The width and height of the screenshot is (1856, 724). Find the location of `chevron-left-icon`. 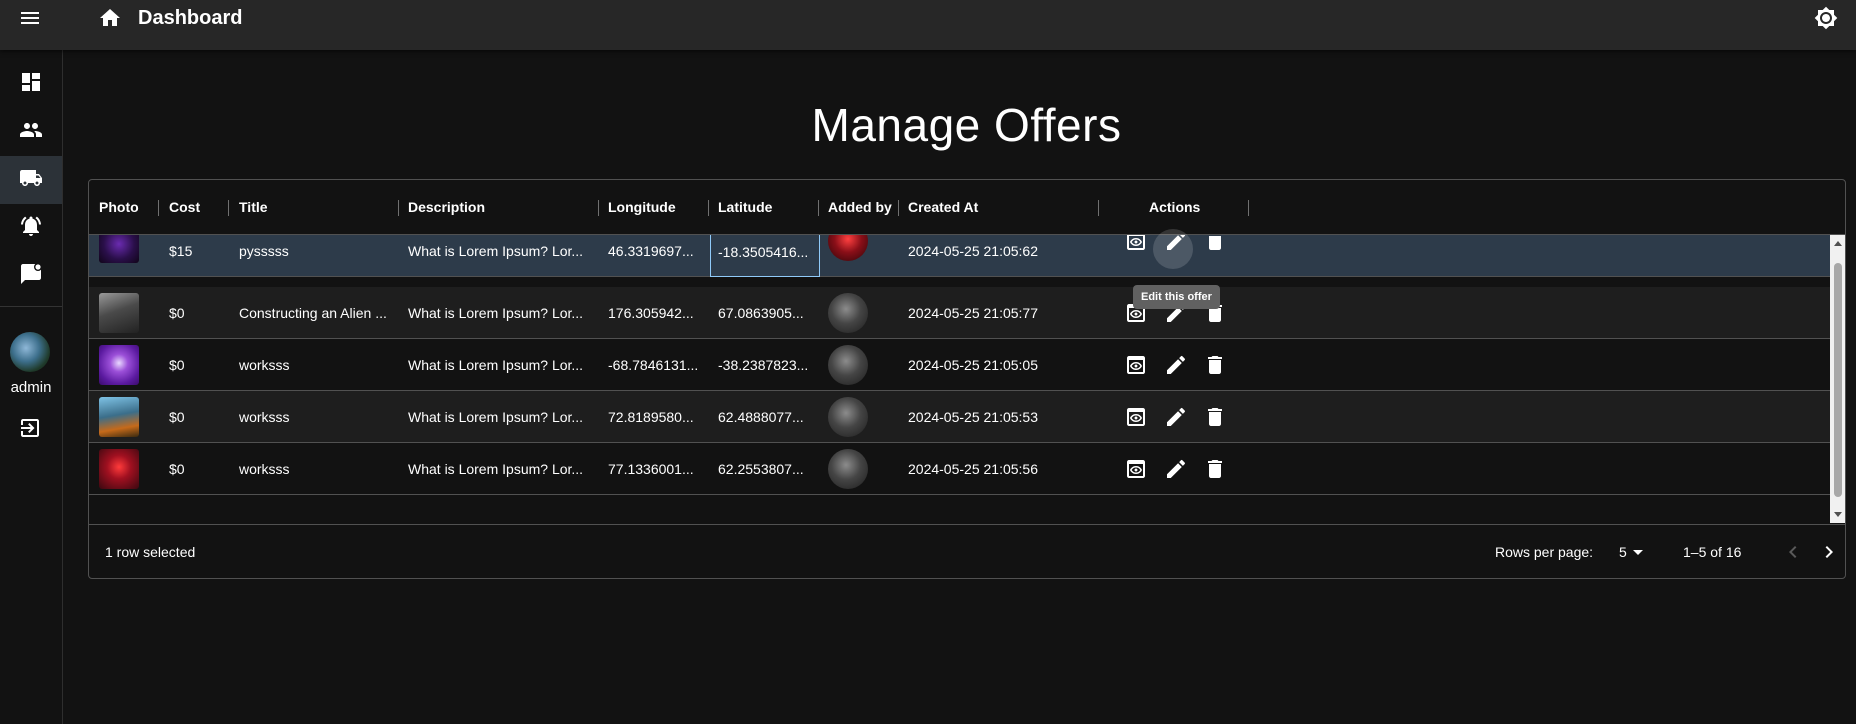

chevron-left-icon is located at coordinates (1793, 557).